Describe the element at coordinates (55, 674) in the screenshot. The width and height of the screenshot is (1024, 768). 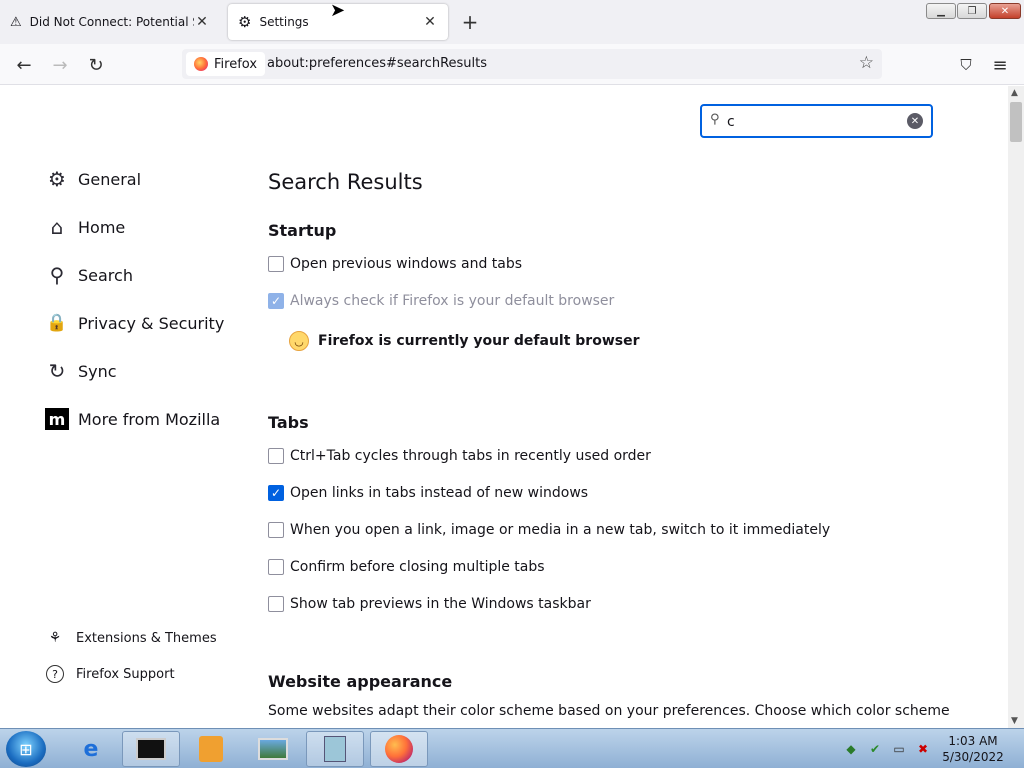
I see `help-icon: ?` at that location.